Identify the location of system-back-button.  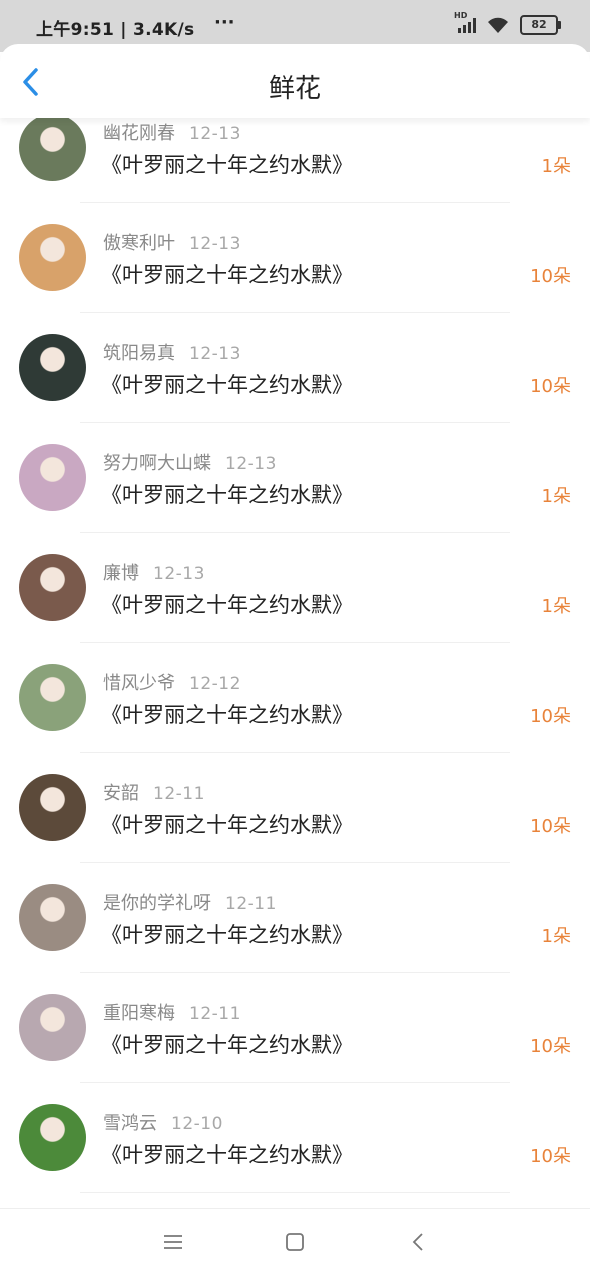
(418, 1244).